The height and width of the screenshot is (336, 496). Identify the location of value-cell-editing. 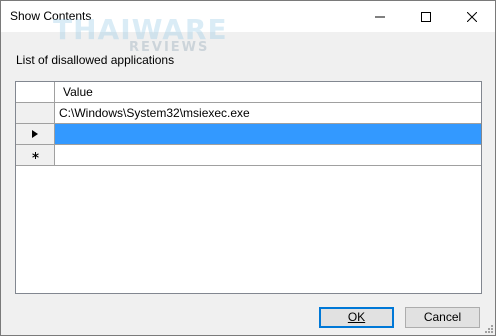
(268, 134).